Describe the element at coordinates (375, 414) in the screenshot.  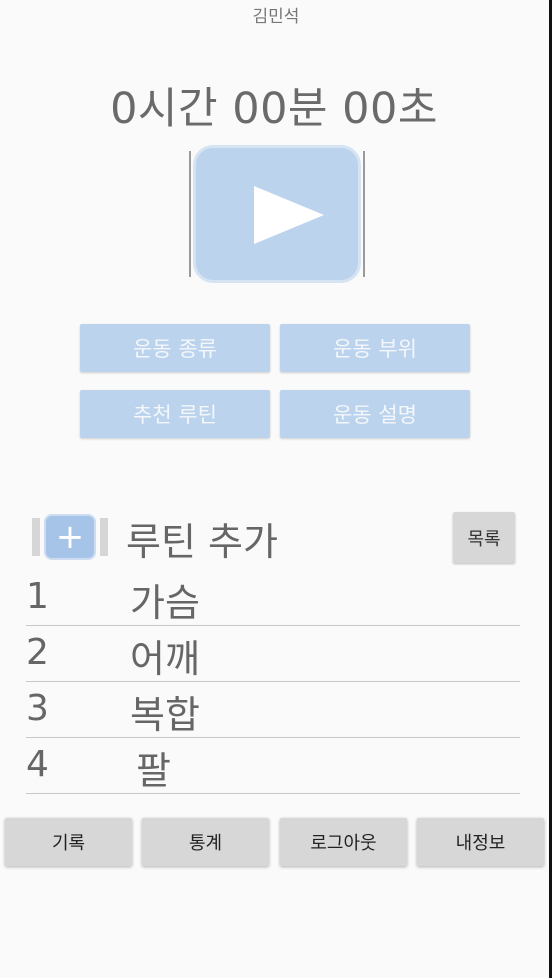
I see `exercise-description-button: 운동 설명` at that location.